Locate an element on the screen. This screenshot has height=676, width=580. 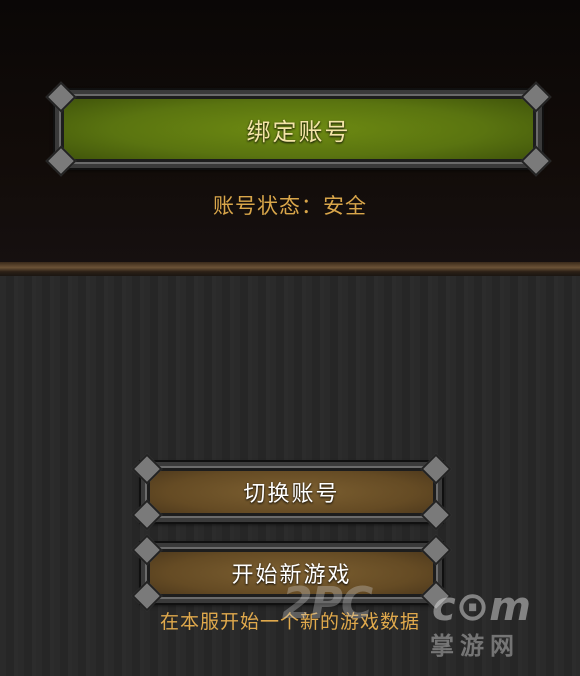
account-status-text: 账号状态：安全 is located at coordinates (290, 206).